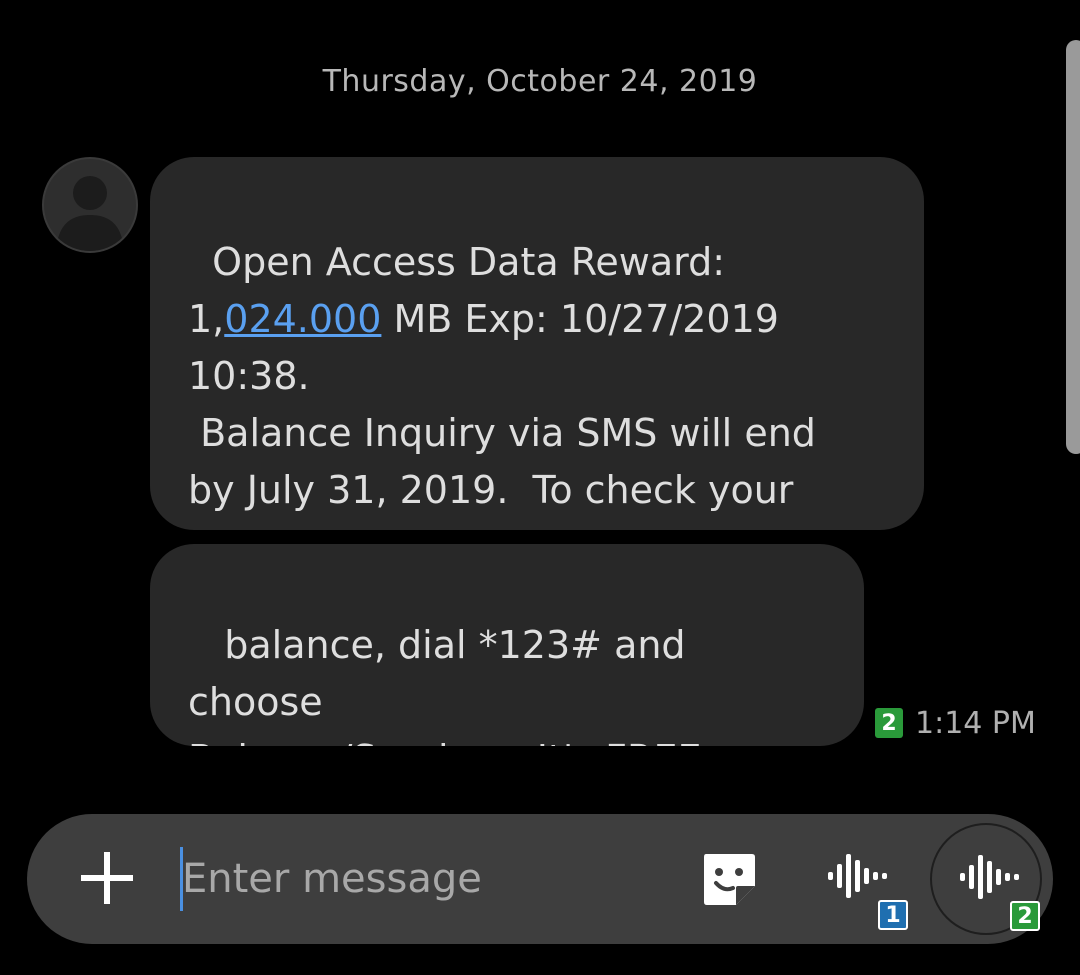 This screenshot has width=1080, height=975. I want to click on message-timestamp: 1:14 PM, so click(975, 723).